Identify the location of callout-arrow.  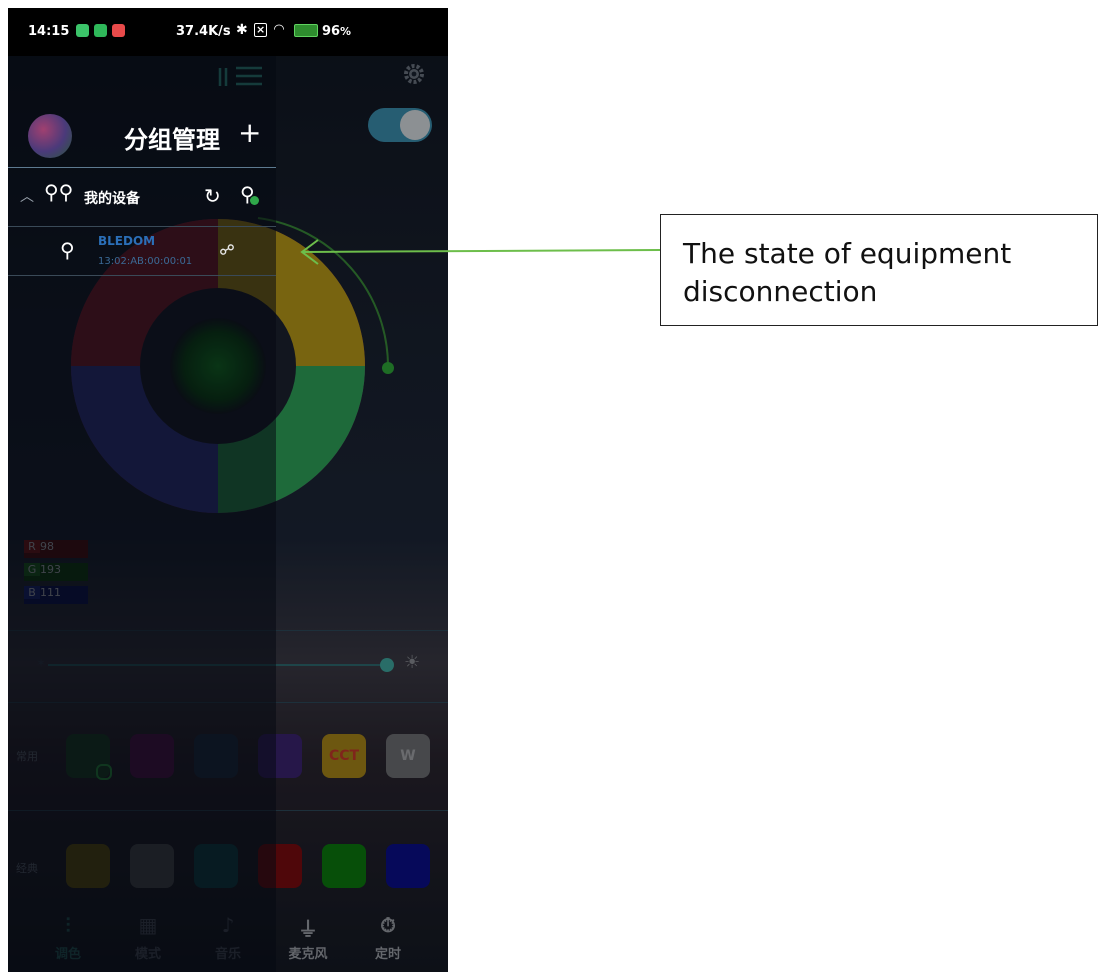
(480, 252).